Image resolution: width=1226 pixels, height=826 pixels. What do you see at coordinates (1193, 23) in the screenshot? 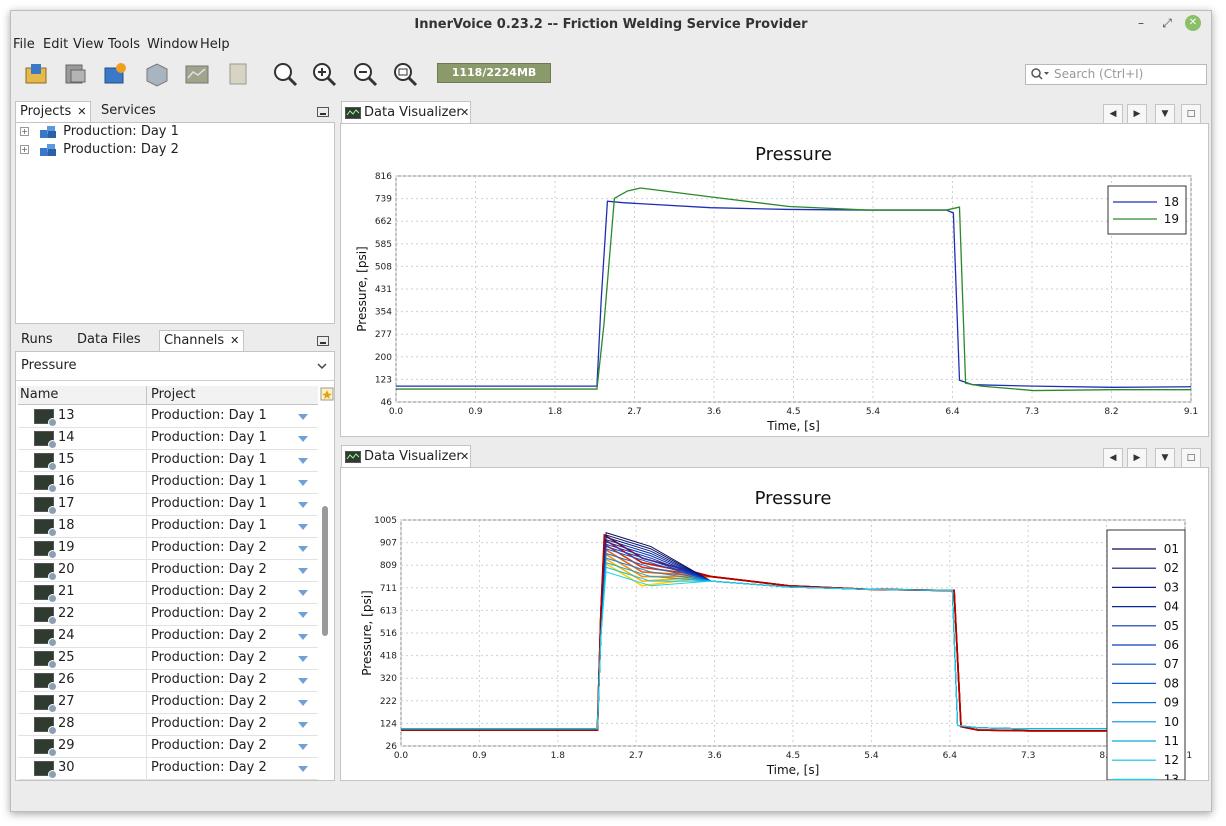
I see `close-icon: ✕` at bounding box center [1193, 23].